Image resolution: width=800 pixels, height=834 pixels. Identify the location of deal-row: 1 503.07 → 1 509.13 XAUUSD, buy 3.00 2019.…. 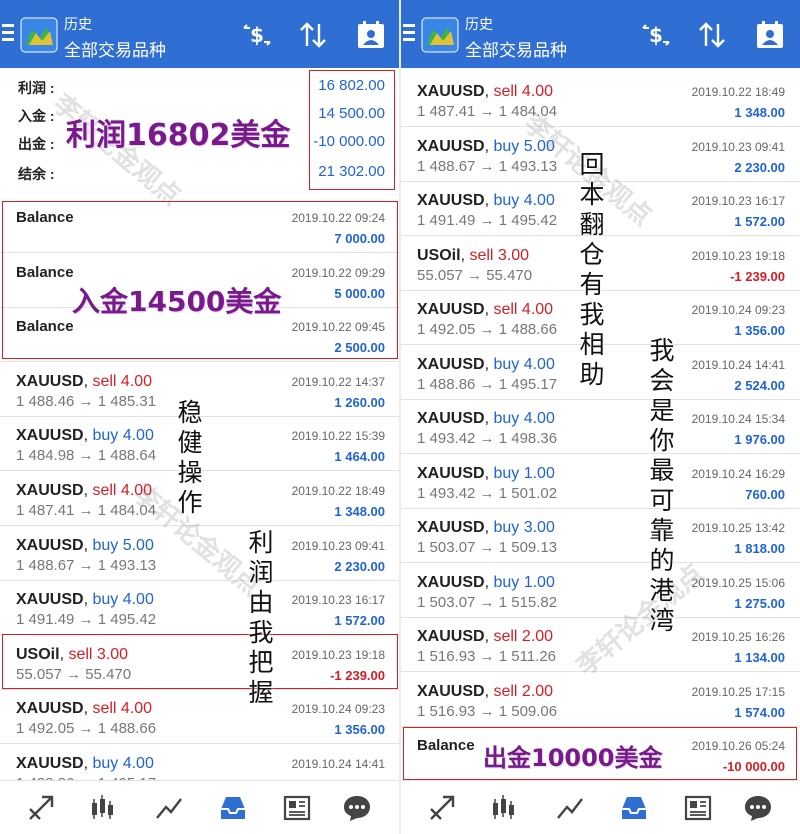
(600, 536).